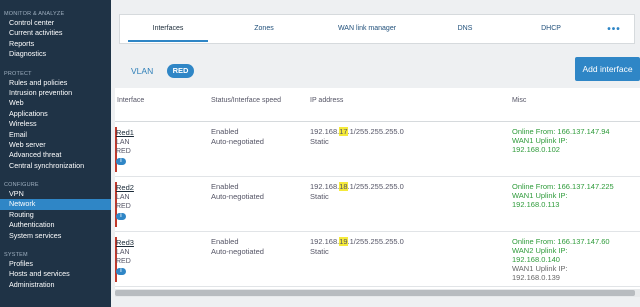  I want to click on sidebar-section-title: CONFIGURE, so click(21, 185).